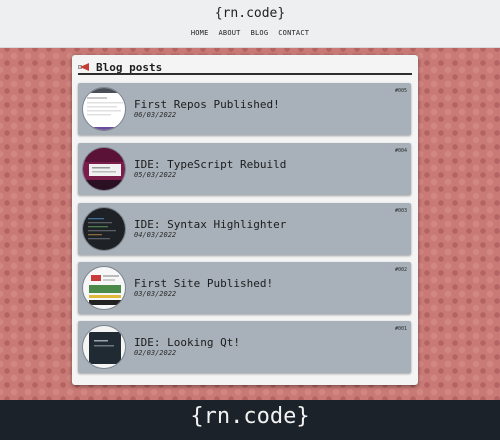 Image resolution: width=500 pixels, height=440 pixels. I want to click on post-number: #004, so click(400, 151).